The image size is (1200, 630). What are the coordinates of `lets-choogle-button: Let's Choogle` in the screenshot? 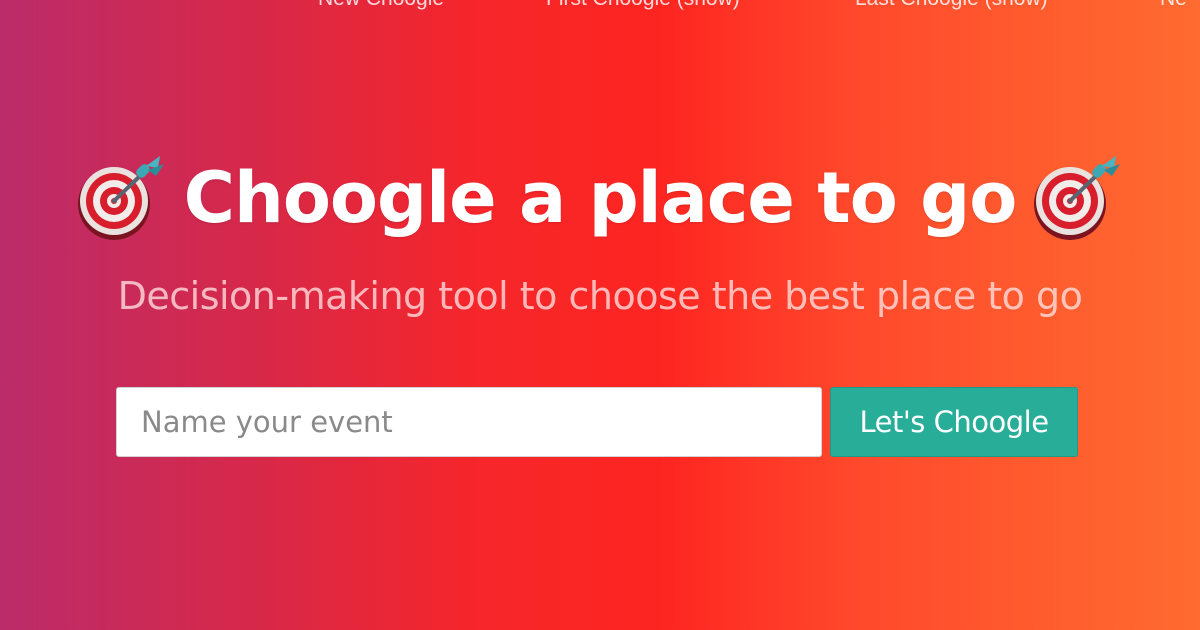 It's located at (954, 422).